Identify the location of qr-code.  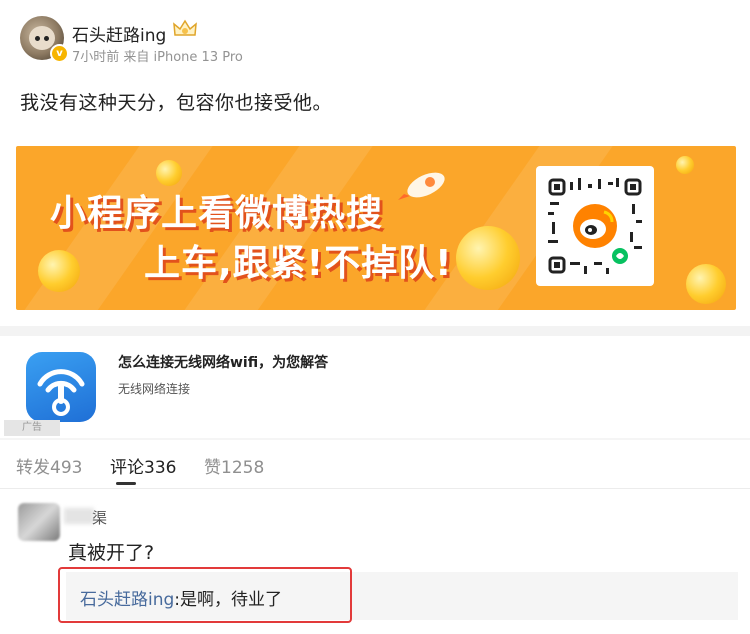
(595, 226).